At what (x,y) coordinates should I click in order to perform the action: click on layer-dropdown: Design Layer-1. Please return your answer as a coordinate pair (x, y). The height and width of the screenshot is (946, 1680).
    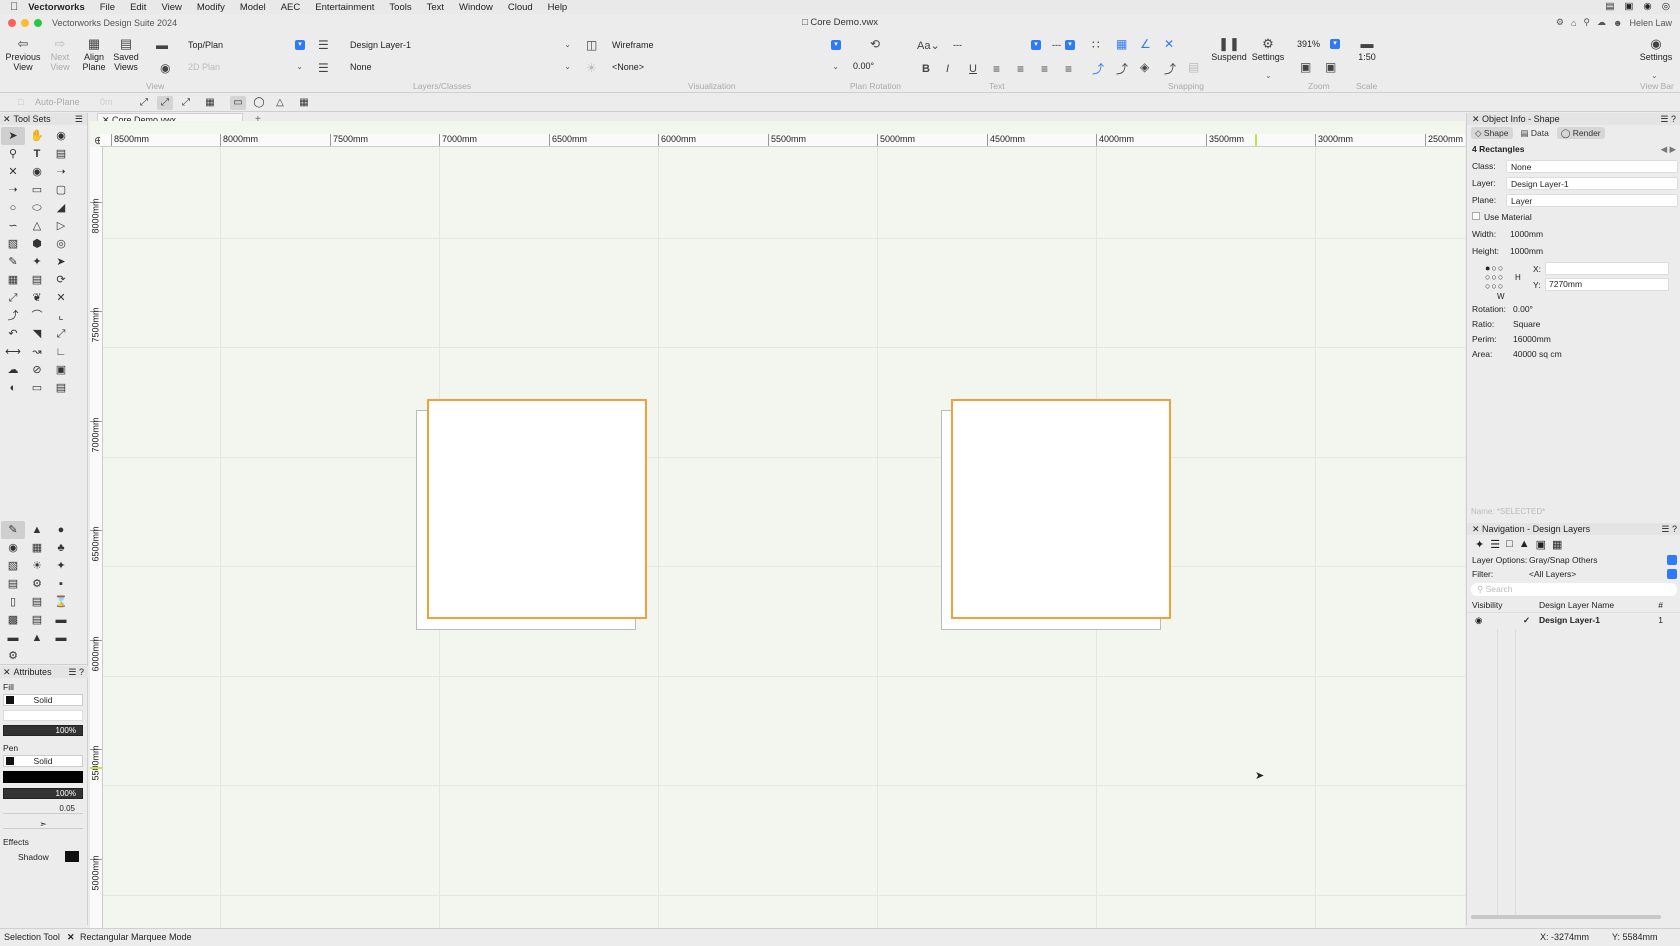
    Looking at the image, I should click on (1592, 183).